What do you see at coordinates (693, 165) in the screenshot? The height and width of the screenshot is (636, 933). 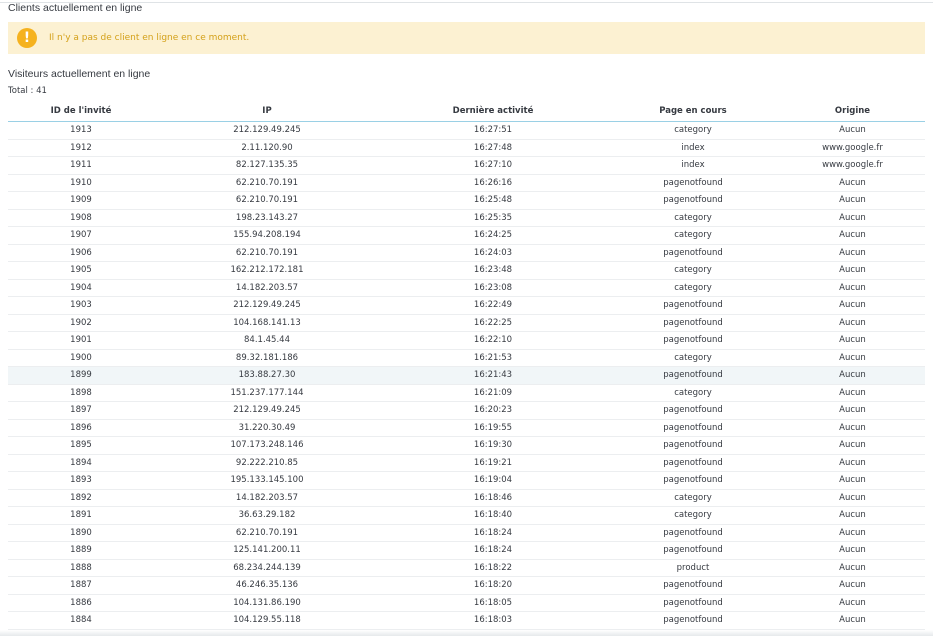 I see `cell-current-page: index` at bounding box center [693, 165].